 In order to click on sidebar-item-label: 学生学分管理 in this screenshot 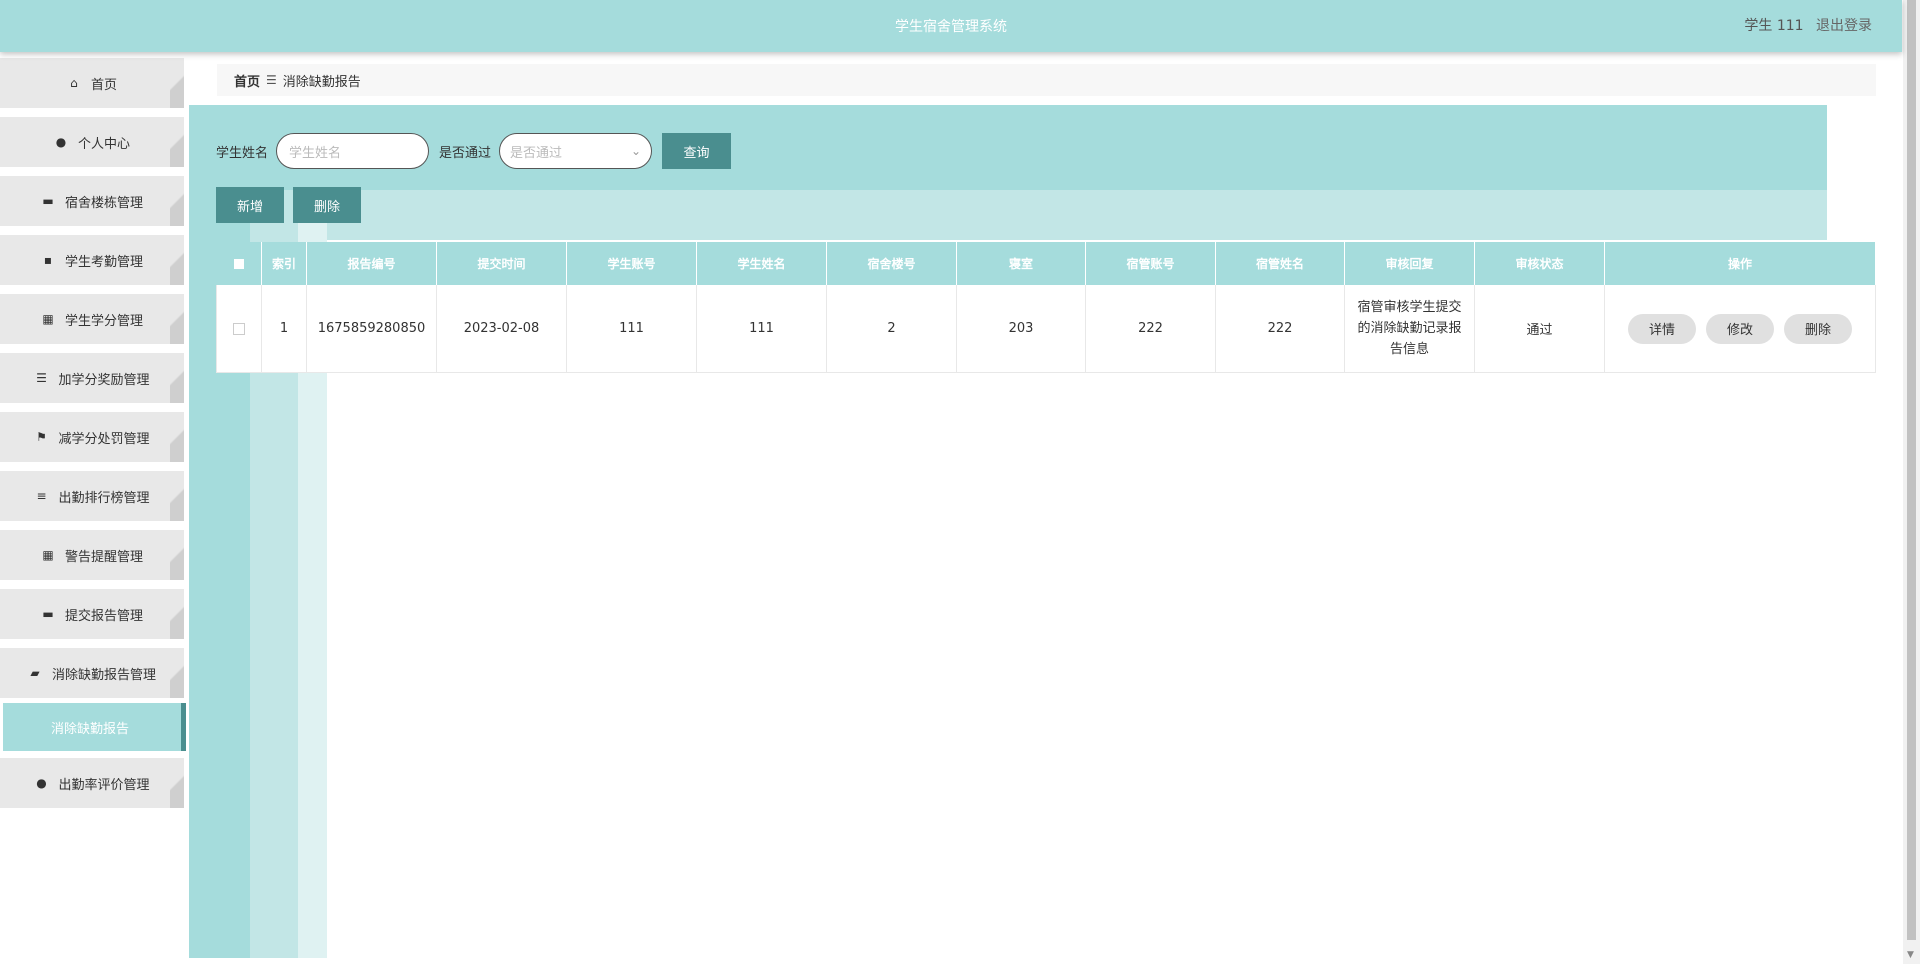, I will do `click(103, 321)`.